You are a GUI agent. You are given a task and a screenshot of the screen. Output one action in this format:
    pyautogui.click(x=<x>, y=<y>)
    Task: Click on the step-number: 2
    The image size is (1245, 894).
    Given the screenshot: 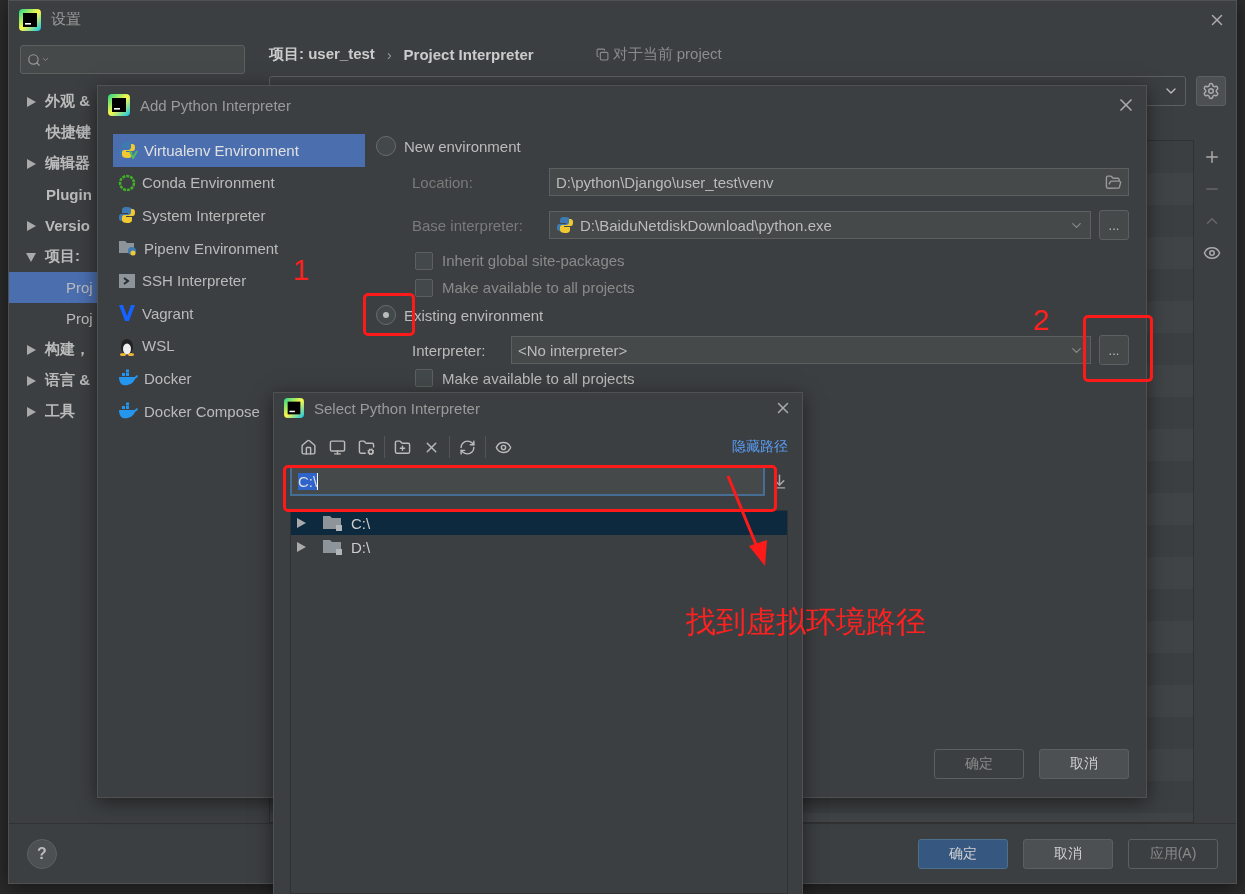 What is the action you would take?
    pyautogui.click(x=1041, y=320)
    